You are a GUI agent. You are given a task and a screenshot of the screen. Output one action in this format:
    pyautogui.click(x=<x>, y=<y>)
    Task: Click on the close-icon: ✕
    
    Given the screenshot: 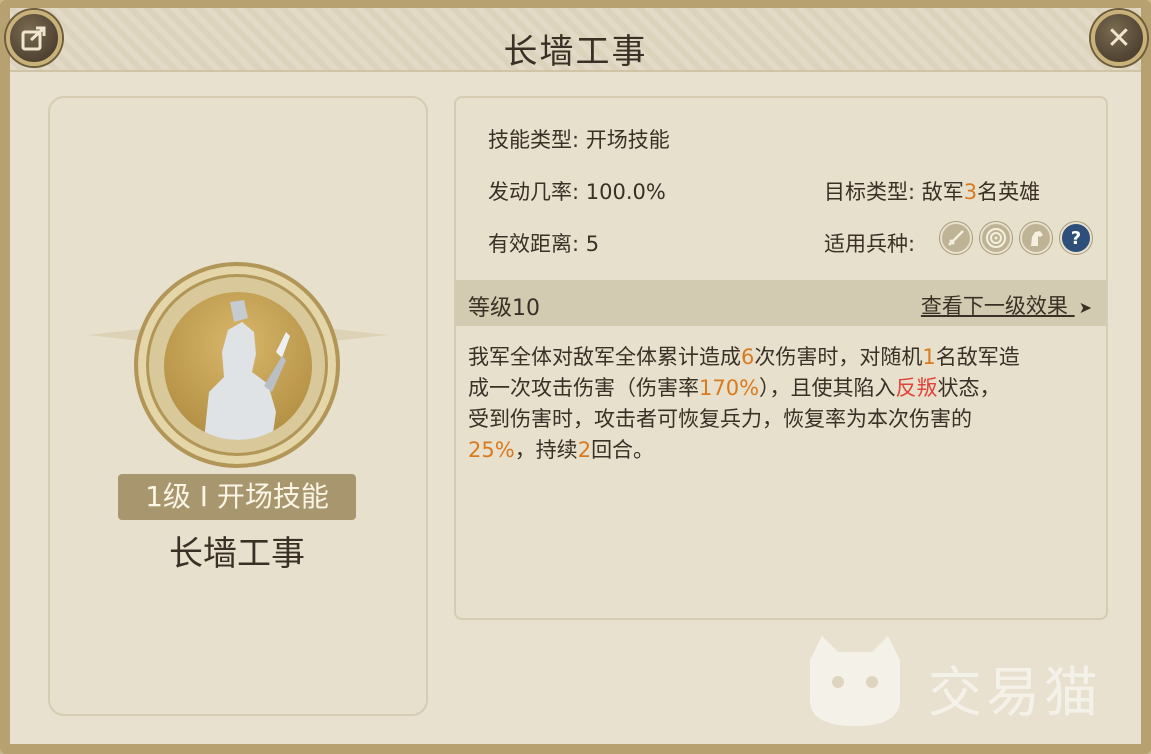 What is the action you would take?
    pyautogui.click(x=1119, y=38)
    